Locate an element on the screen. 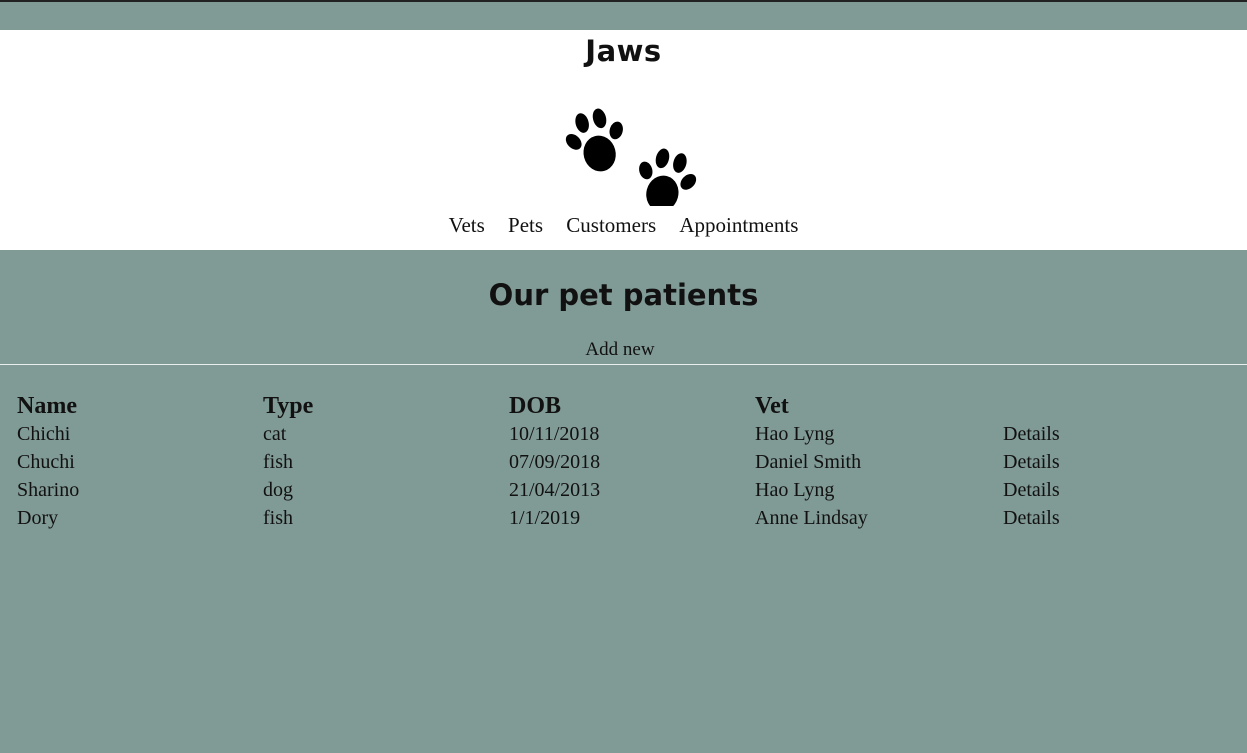  column-header-type: Type is located at coordinates (288, 406).